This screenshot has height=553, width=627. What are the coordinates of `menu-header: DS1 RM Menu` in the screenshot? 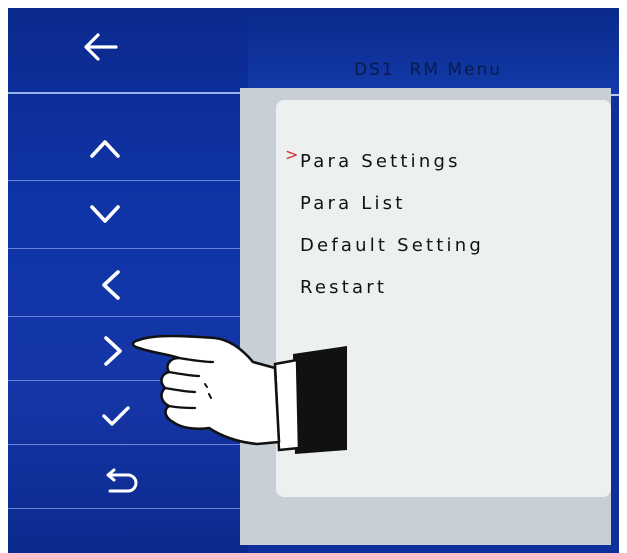 It's located at (433, 52).